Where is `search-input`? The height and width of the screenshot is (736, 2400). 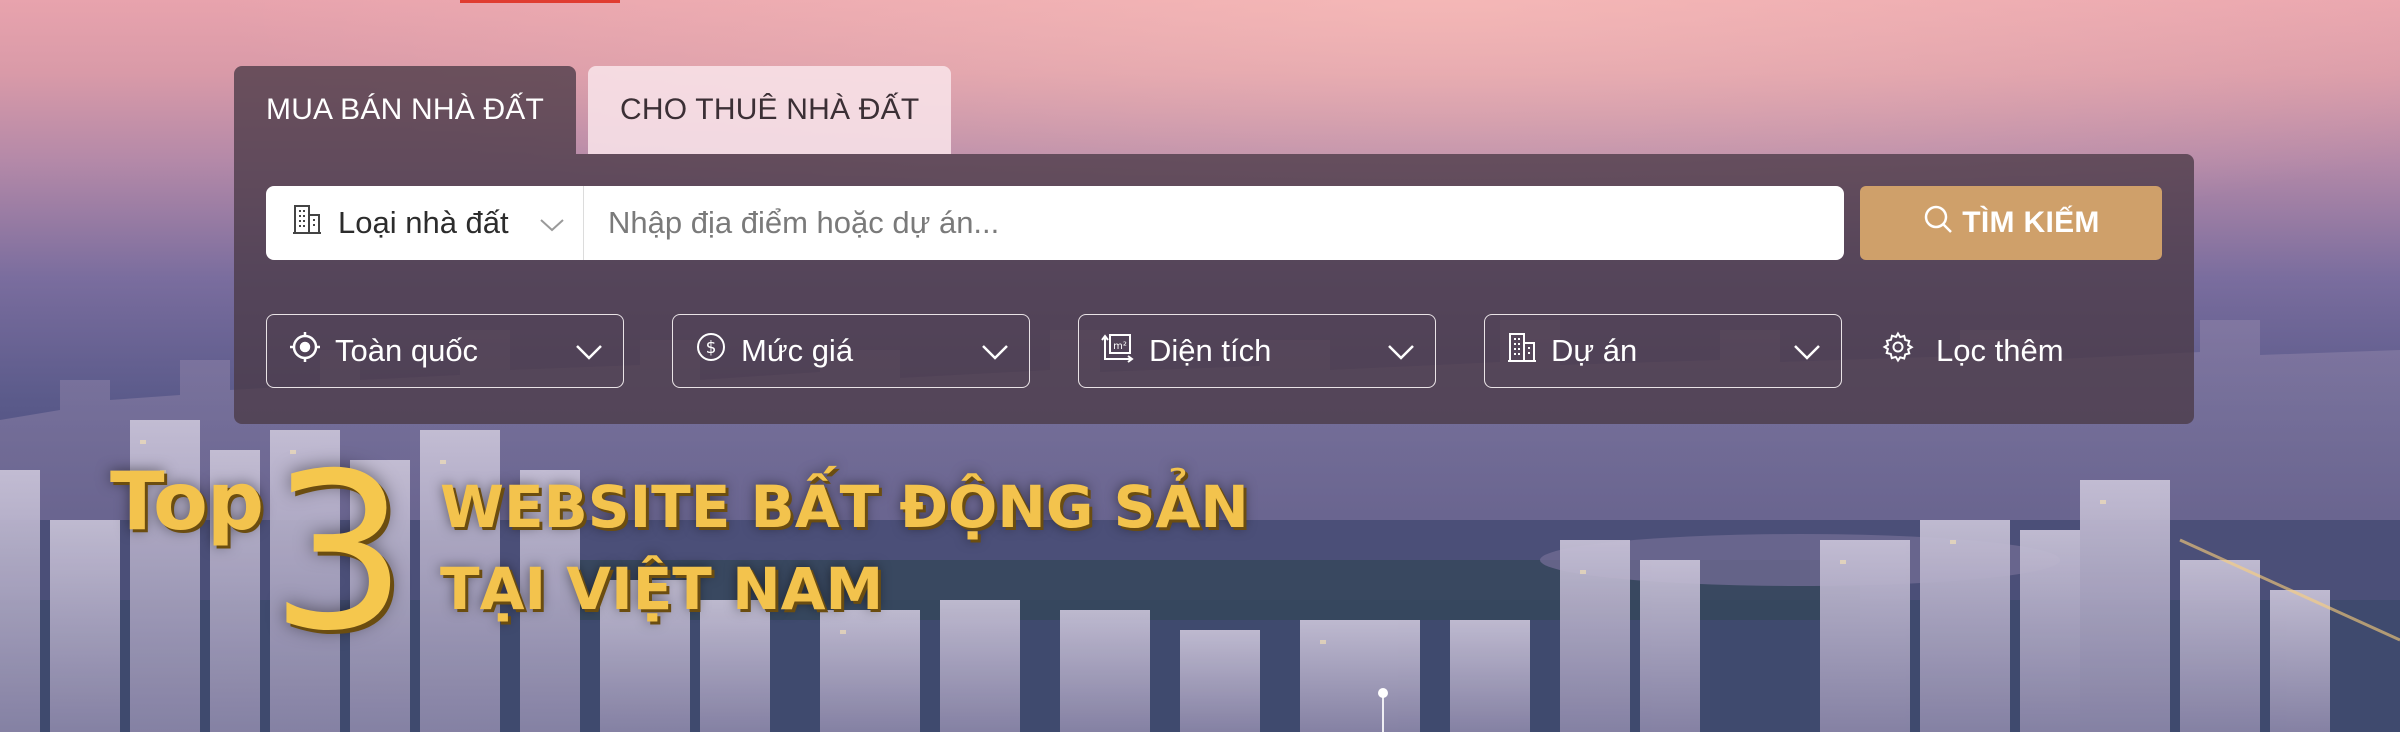 search-input is located at coordinates (1214, 223).